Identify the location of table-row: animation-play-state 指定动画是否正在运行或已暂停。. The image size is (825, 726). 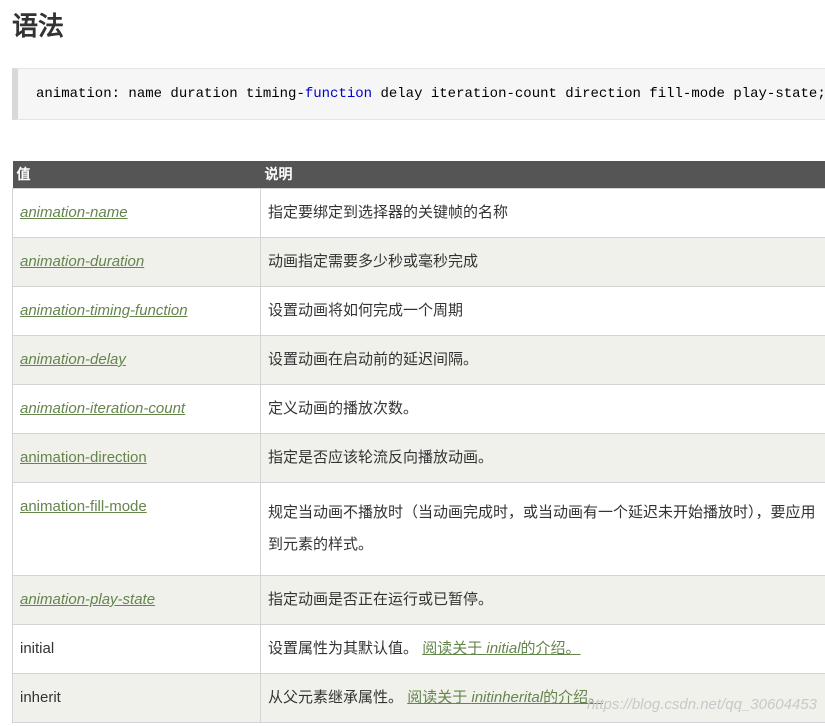
(418, 600).